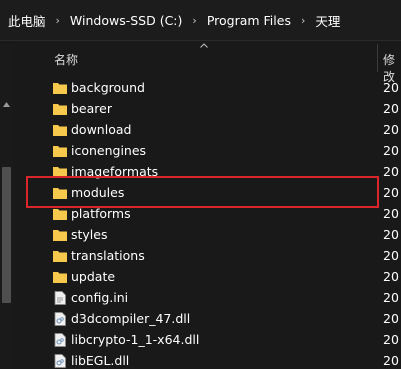  What do you see at coordinates (224, 255) in the screenshot?
I see `folder-row: translations 20` at bounding box center [224, 255].